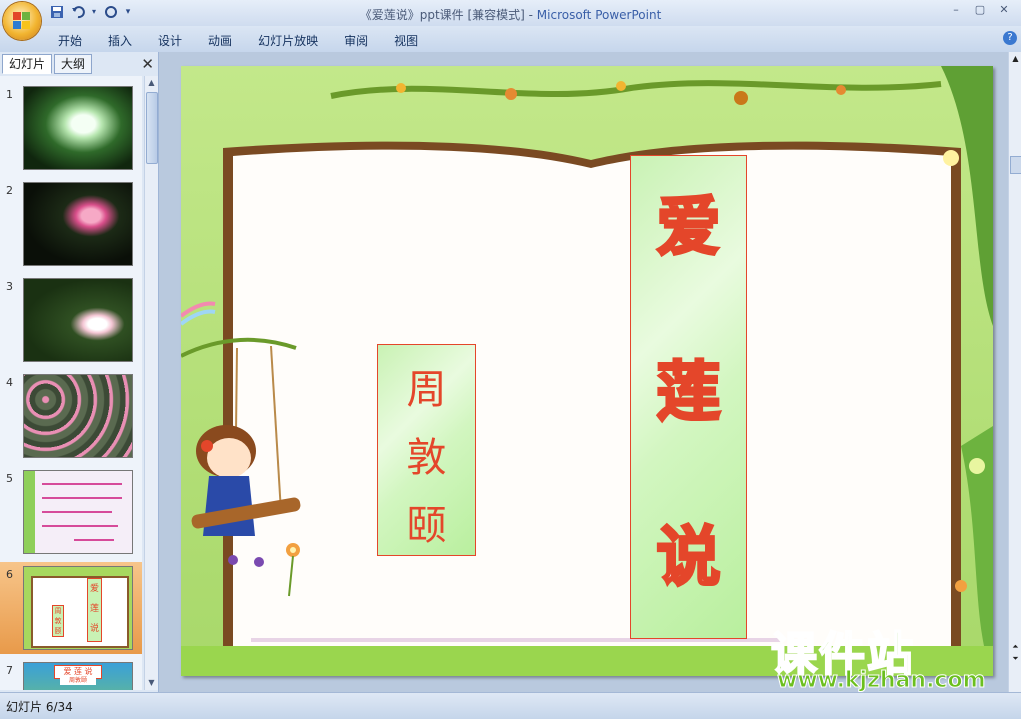 The width and height of the screenshot is (1021, 719). I want to click on mini-author-char: 颐, so click(58, 631).